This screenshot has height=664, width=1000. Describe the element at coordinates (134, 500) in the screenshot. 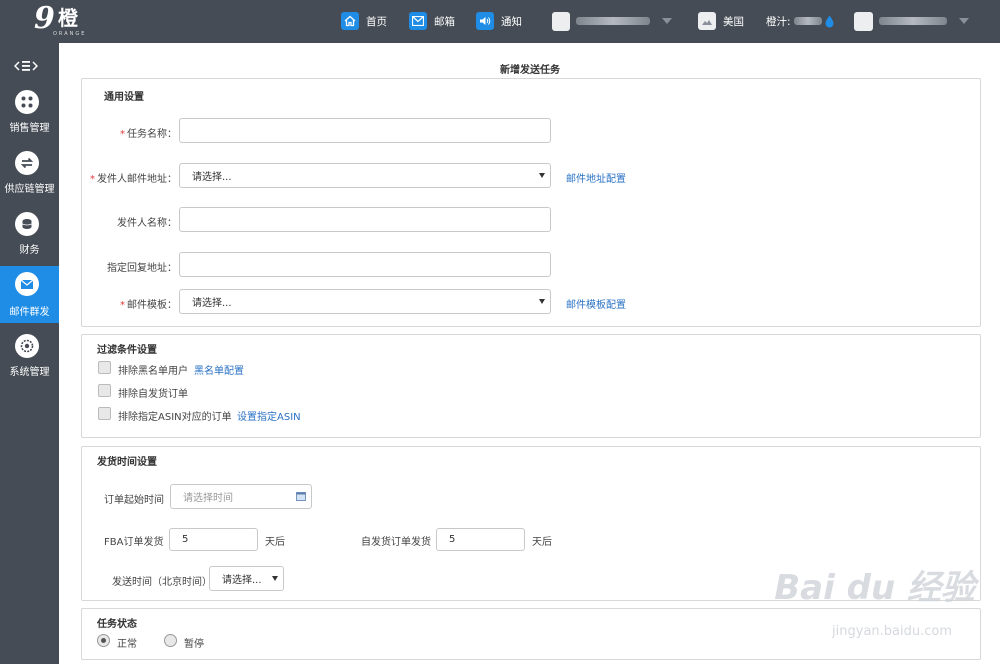

I see `order-start-label: 订单起始时间` at that location.